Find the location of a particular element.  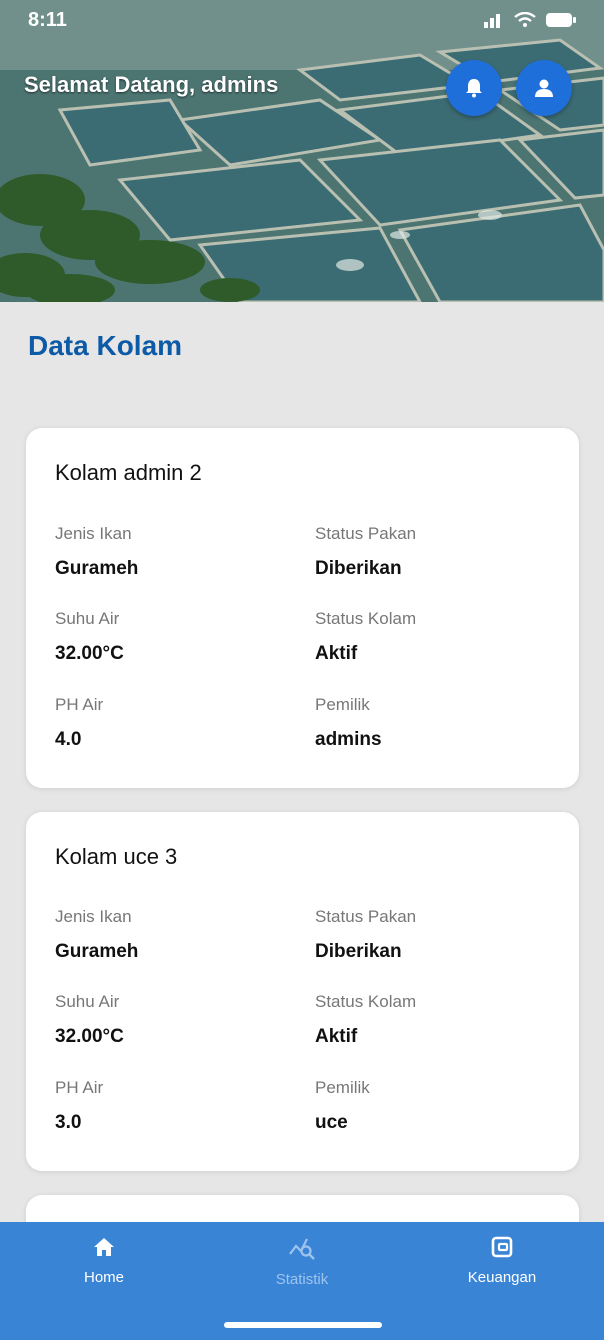

ph-value: 4.0 is located at coordinates (68, 739).